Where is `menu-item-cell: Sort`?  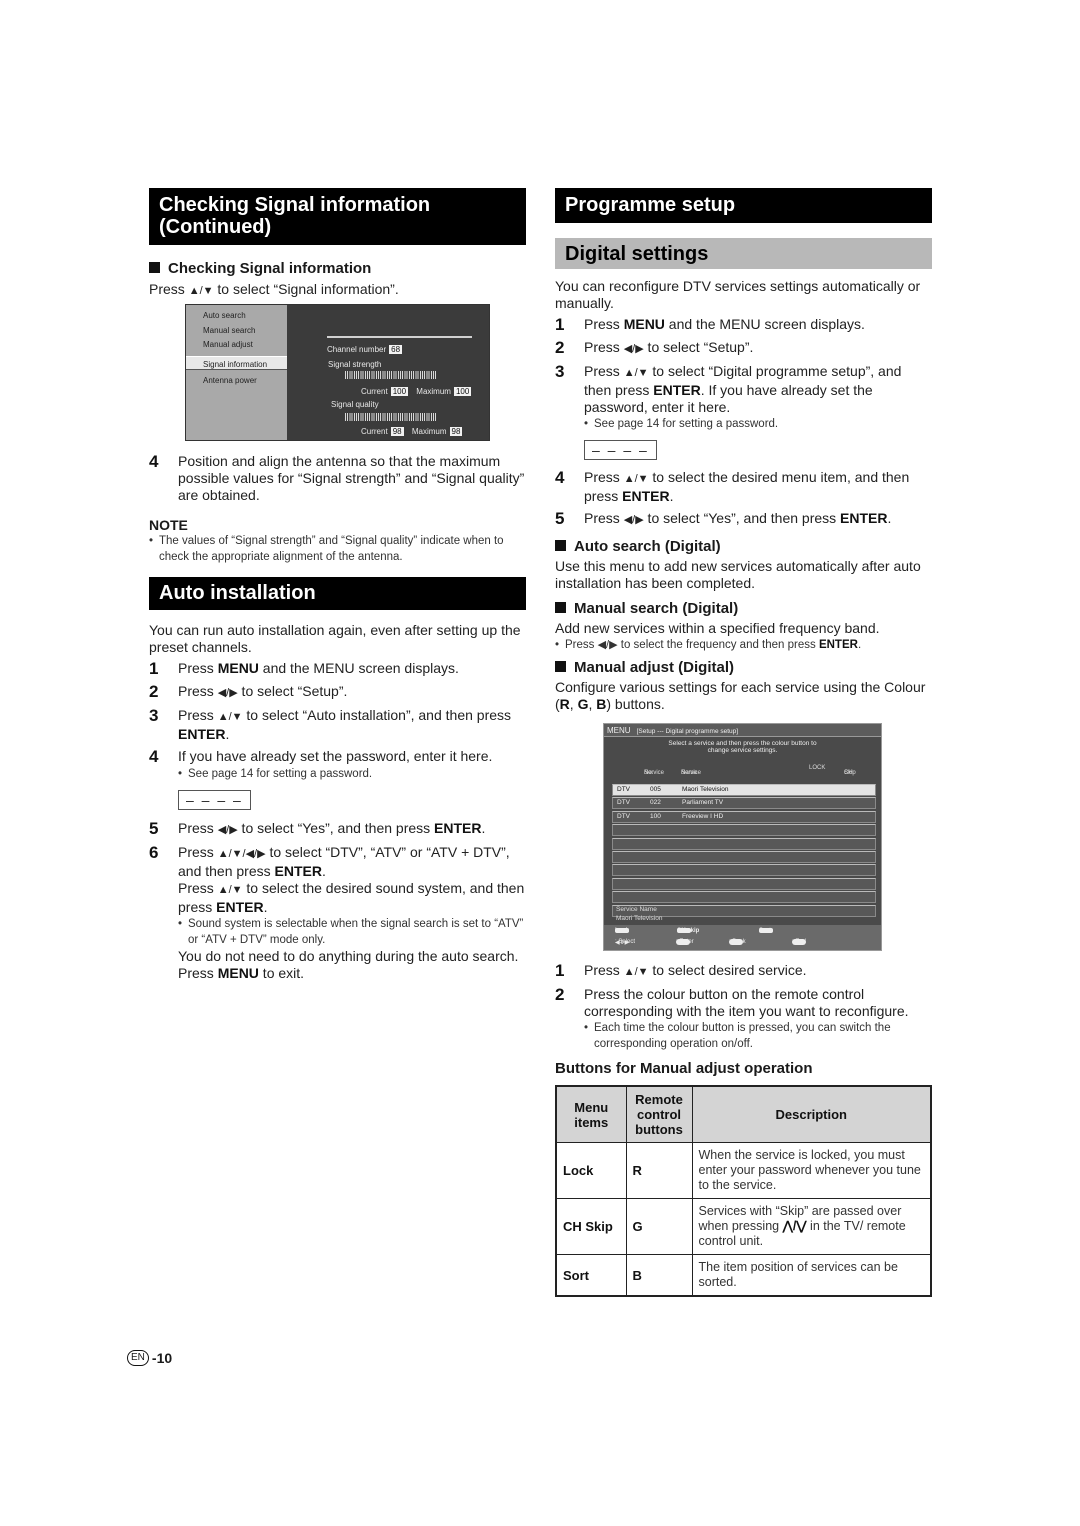
menu-item-cell: Sort is located at coordinates (591, 1275).